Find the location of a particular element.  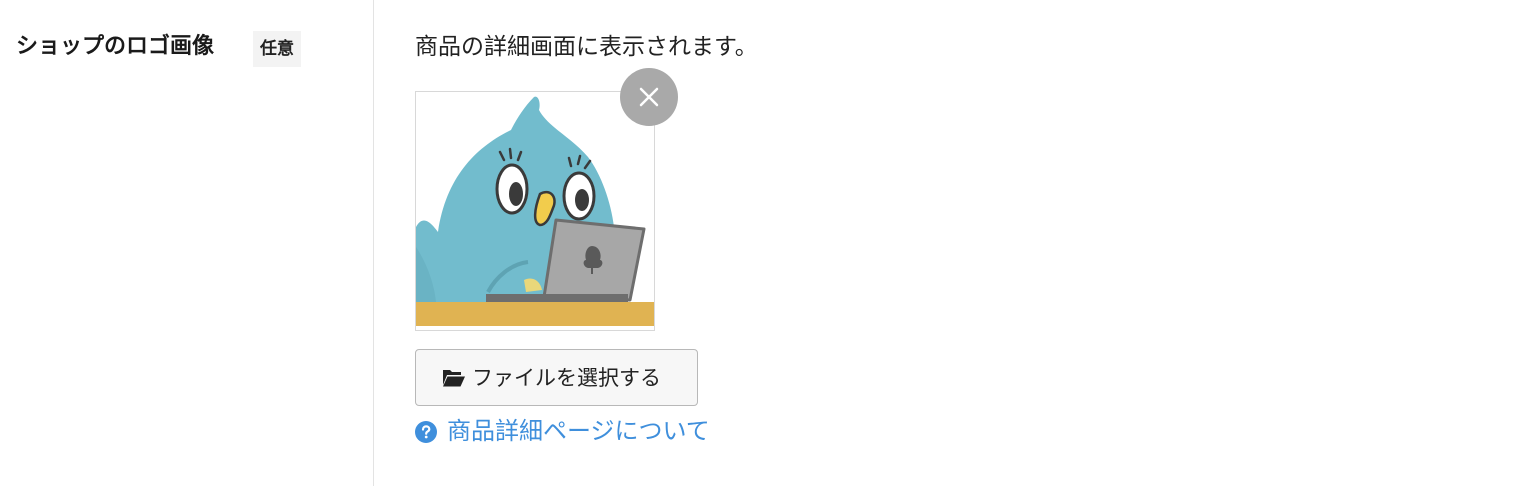

remove-image-button is located at coordinates (649, 97).